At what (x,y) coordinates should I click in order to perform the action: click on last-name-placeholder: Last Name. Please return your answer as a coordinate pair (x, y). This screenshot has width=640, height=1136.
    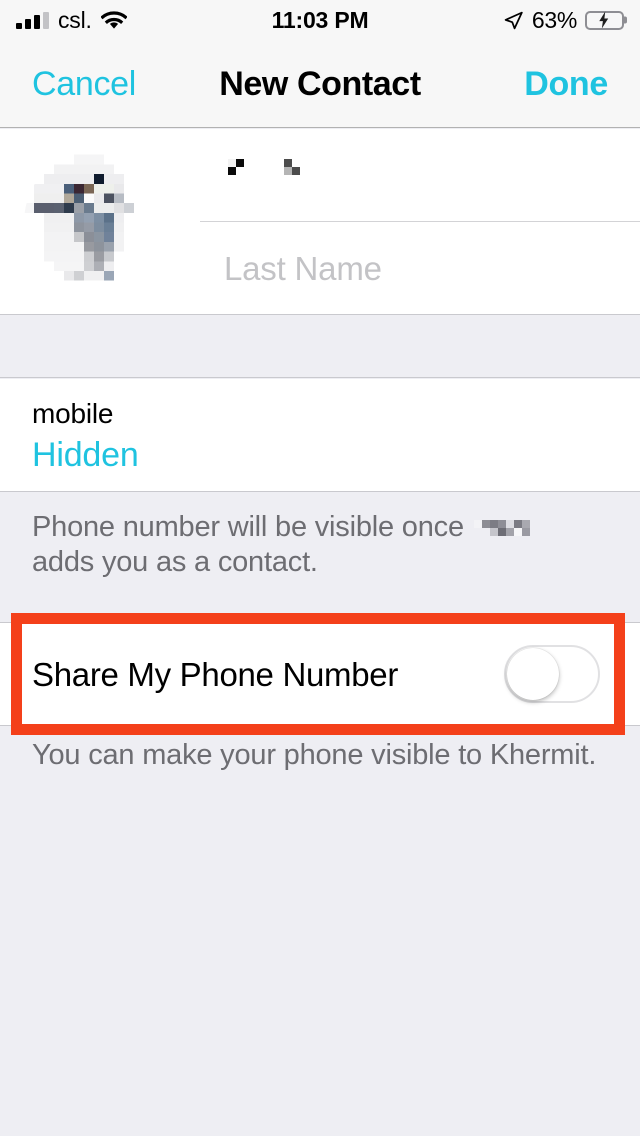
    Looking at the image, I should click on (303, 268).